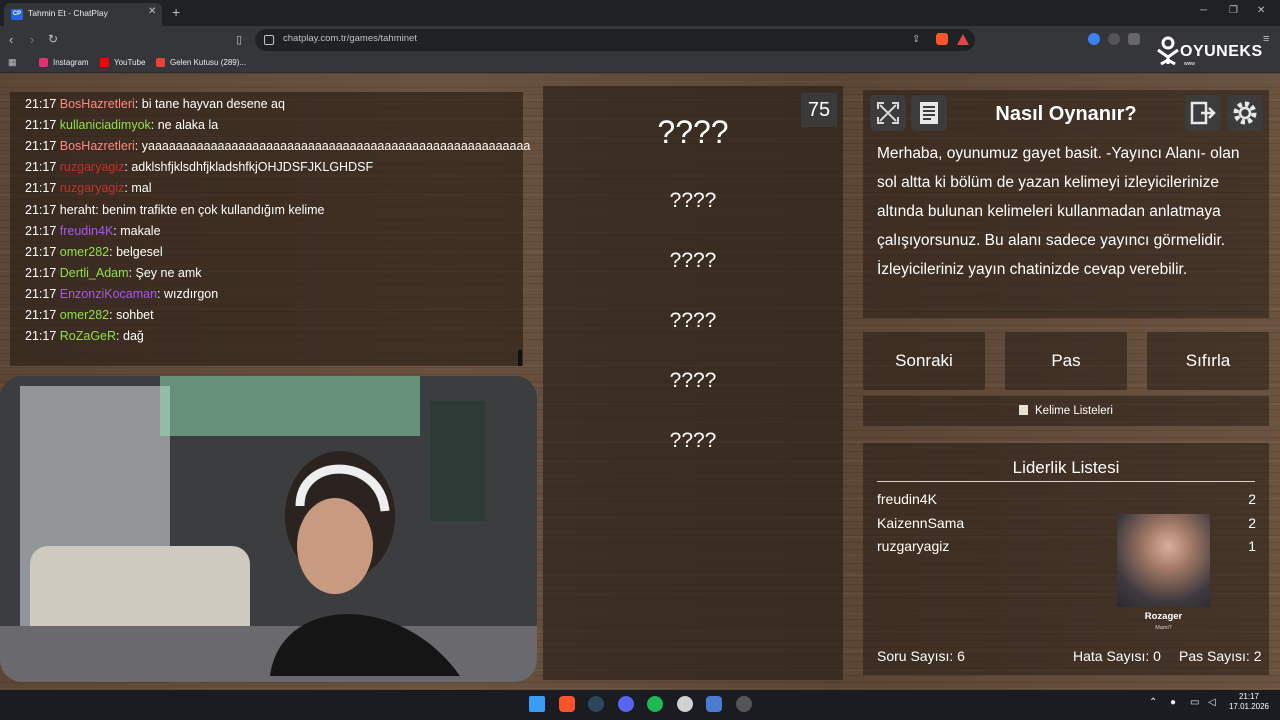 This screenshot has height=720, width=1280. I want to click on chat-message: 21:17 omer282: belgesel, so click(94, 251).